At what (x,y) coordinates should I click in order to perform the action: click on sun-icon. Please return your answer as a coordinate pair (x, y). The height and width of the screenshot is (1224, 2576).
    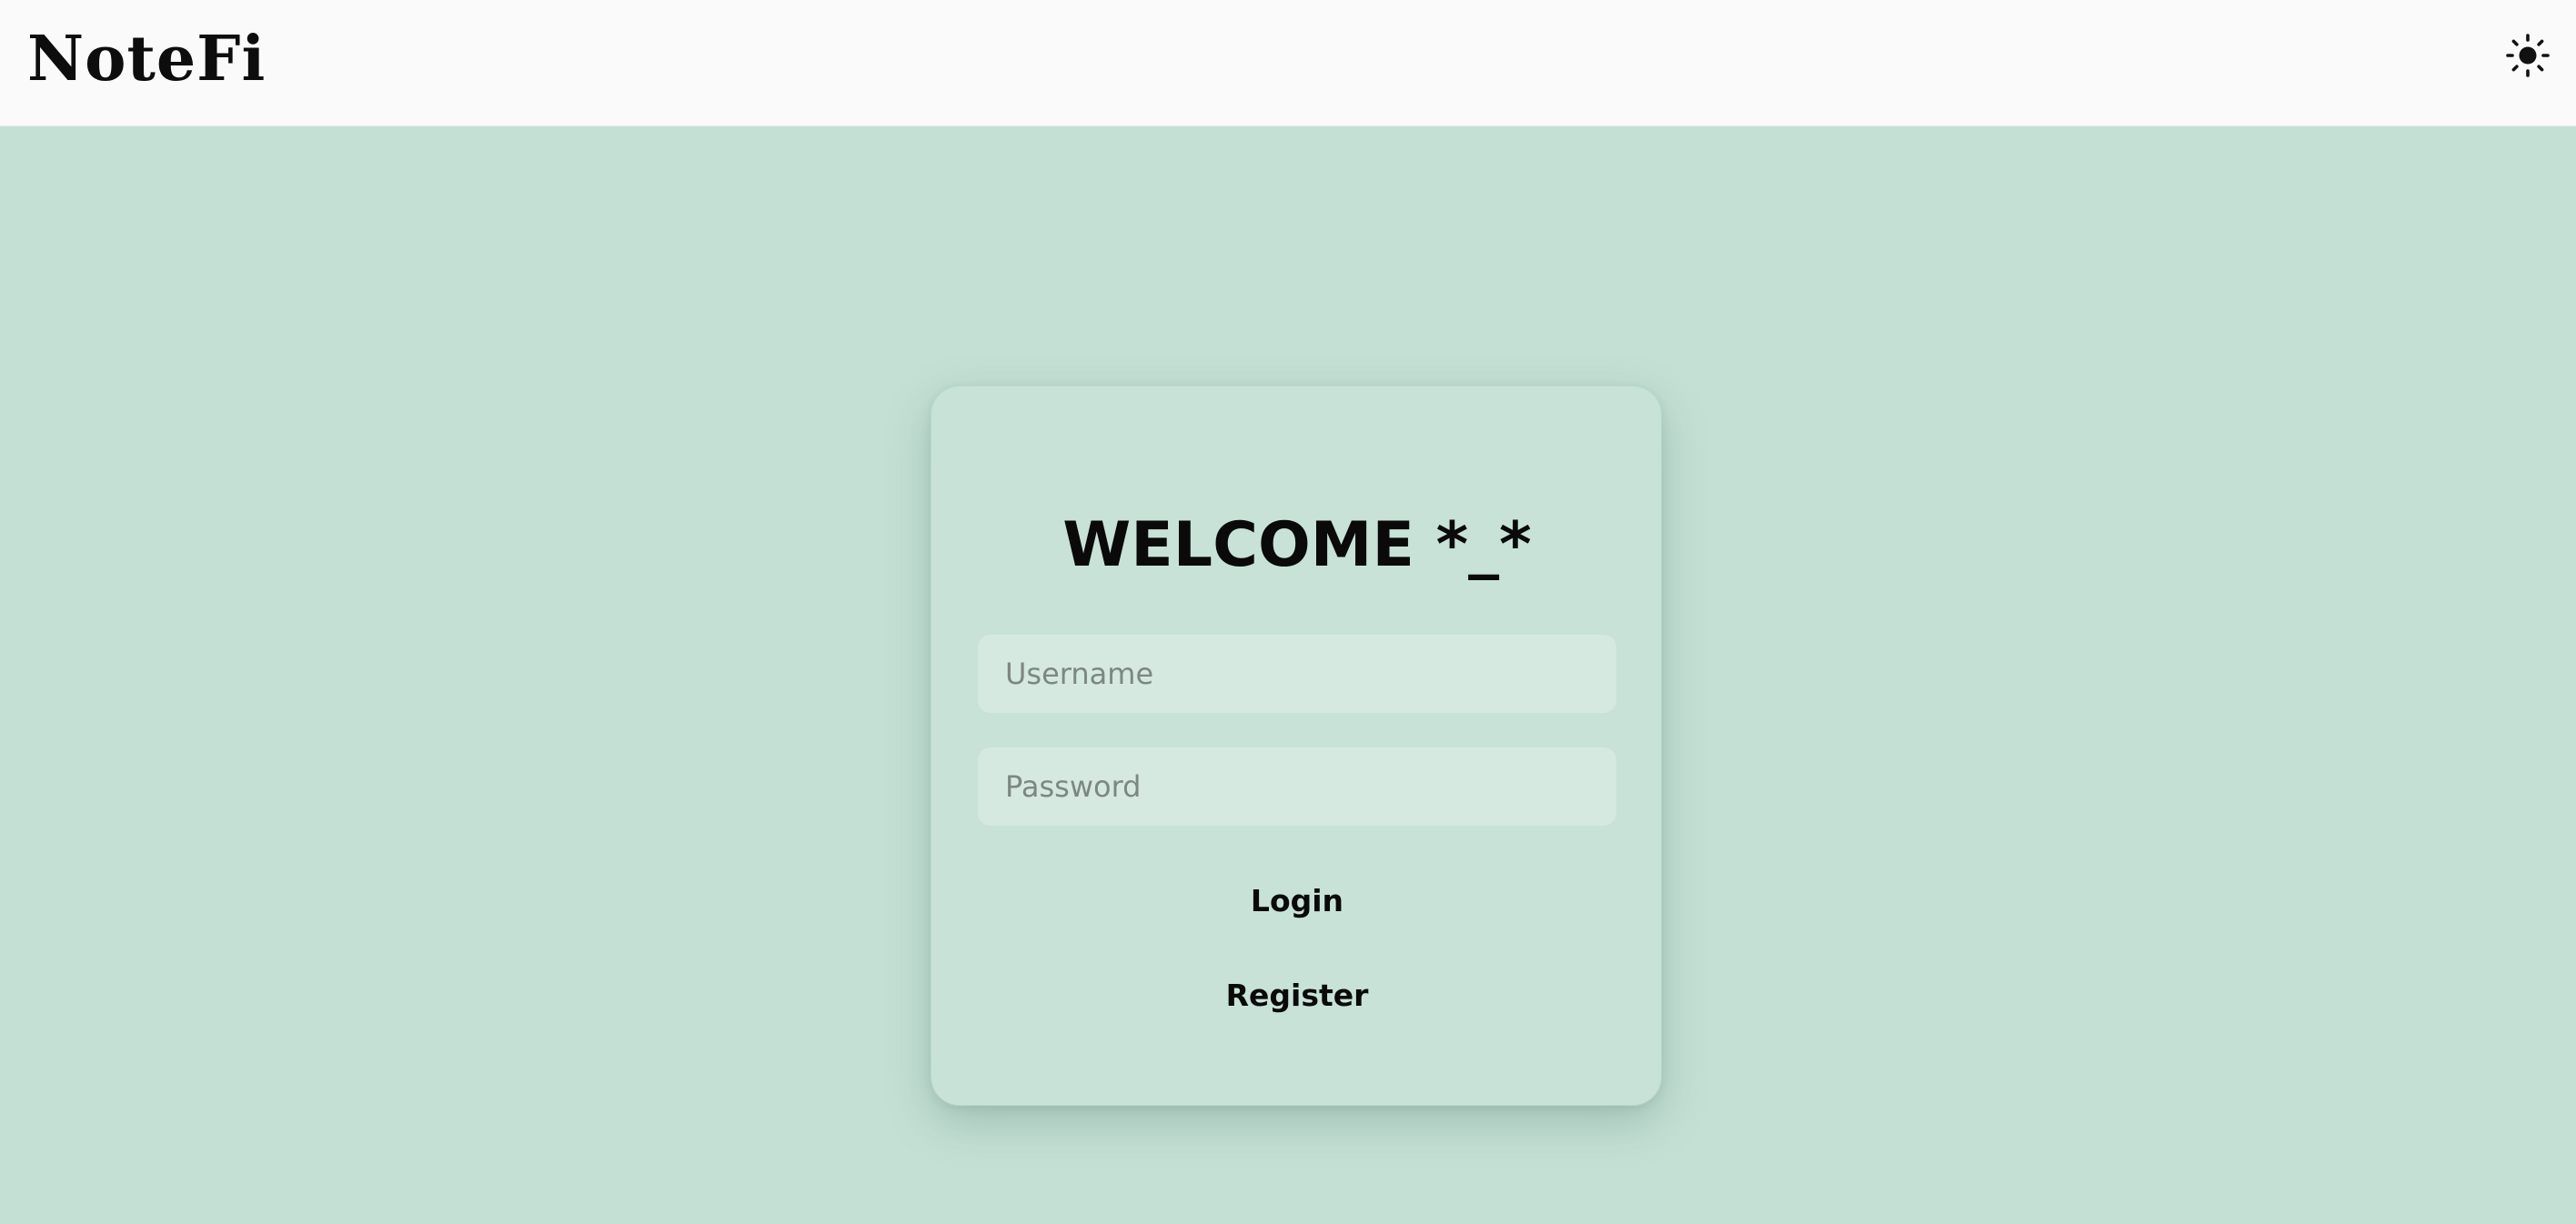
    Looking at the image, I should click on (2528, 56).